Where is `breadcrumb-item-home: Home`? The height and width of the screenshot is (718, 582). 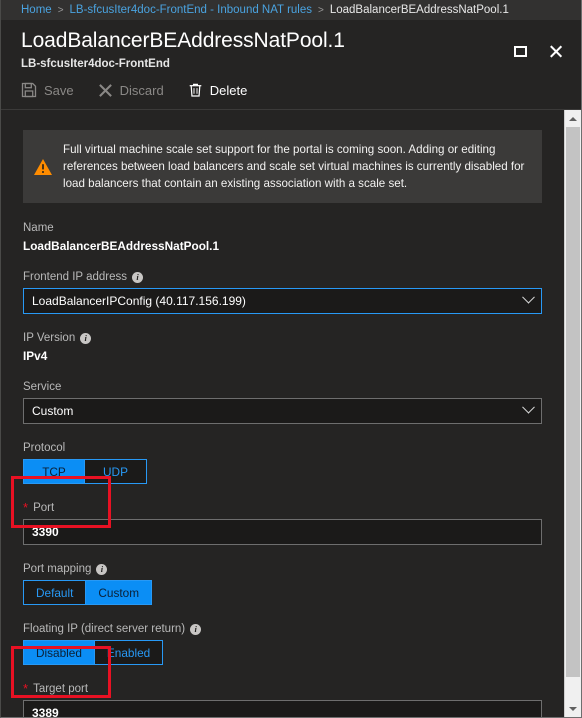
breadcrumb-item-home: Home is located at coordinates (36, 10).